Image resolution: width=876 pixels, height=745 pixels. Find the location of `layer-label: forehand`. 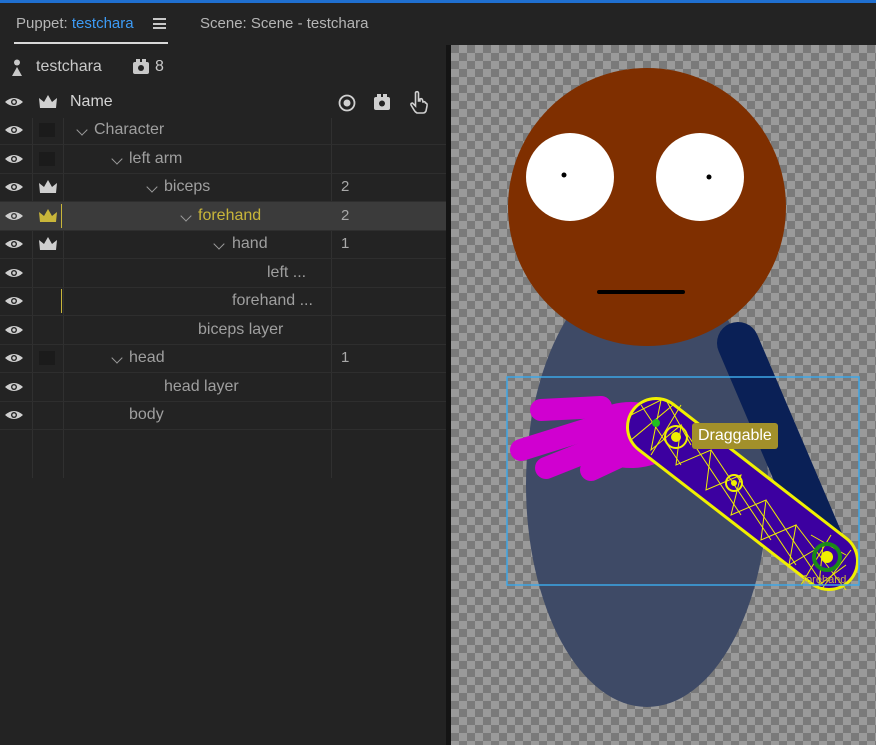

layer-label: forehand is located at coordinates (230, 215).